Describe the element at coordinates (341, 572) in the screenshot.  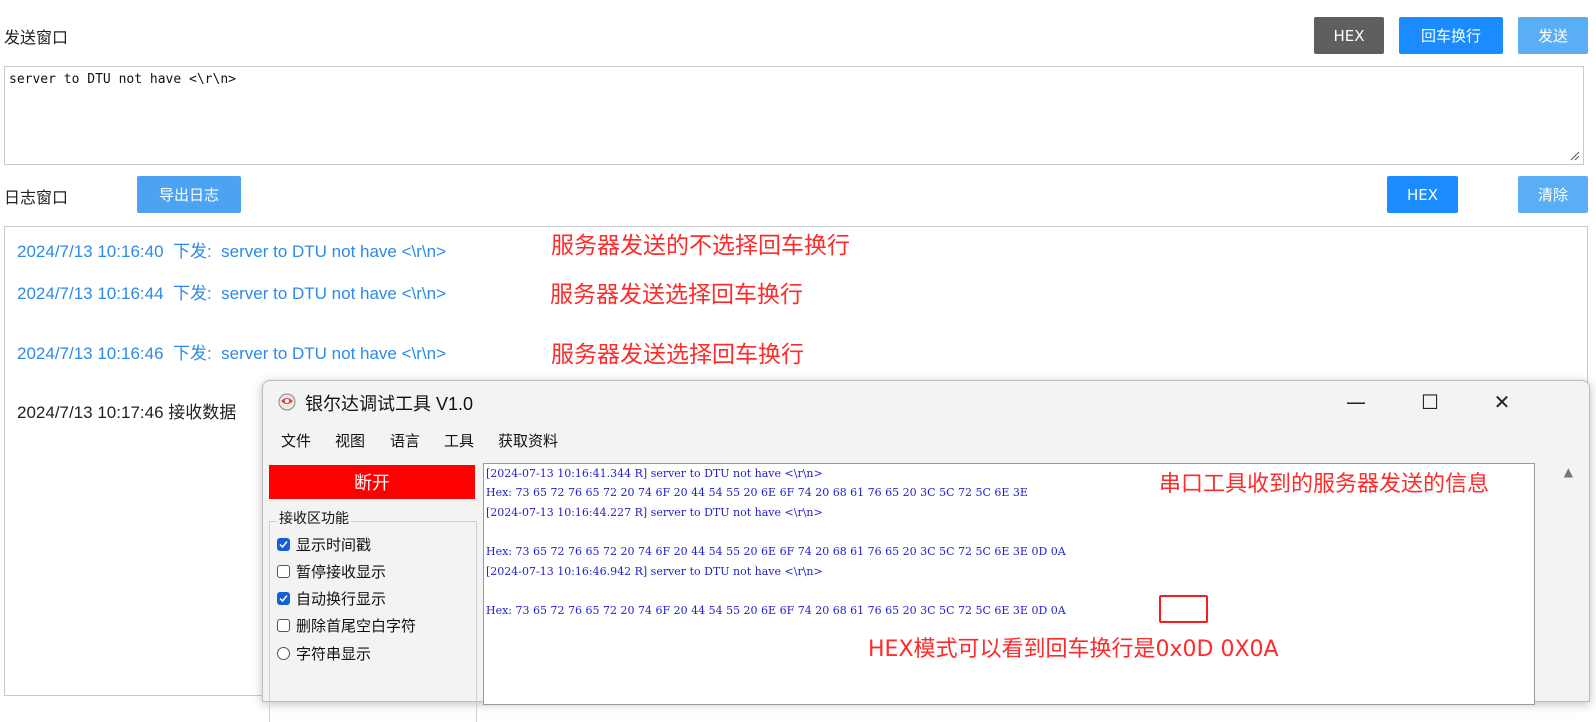
I see `option-label: 暂停接收显示` at that location.